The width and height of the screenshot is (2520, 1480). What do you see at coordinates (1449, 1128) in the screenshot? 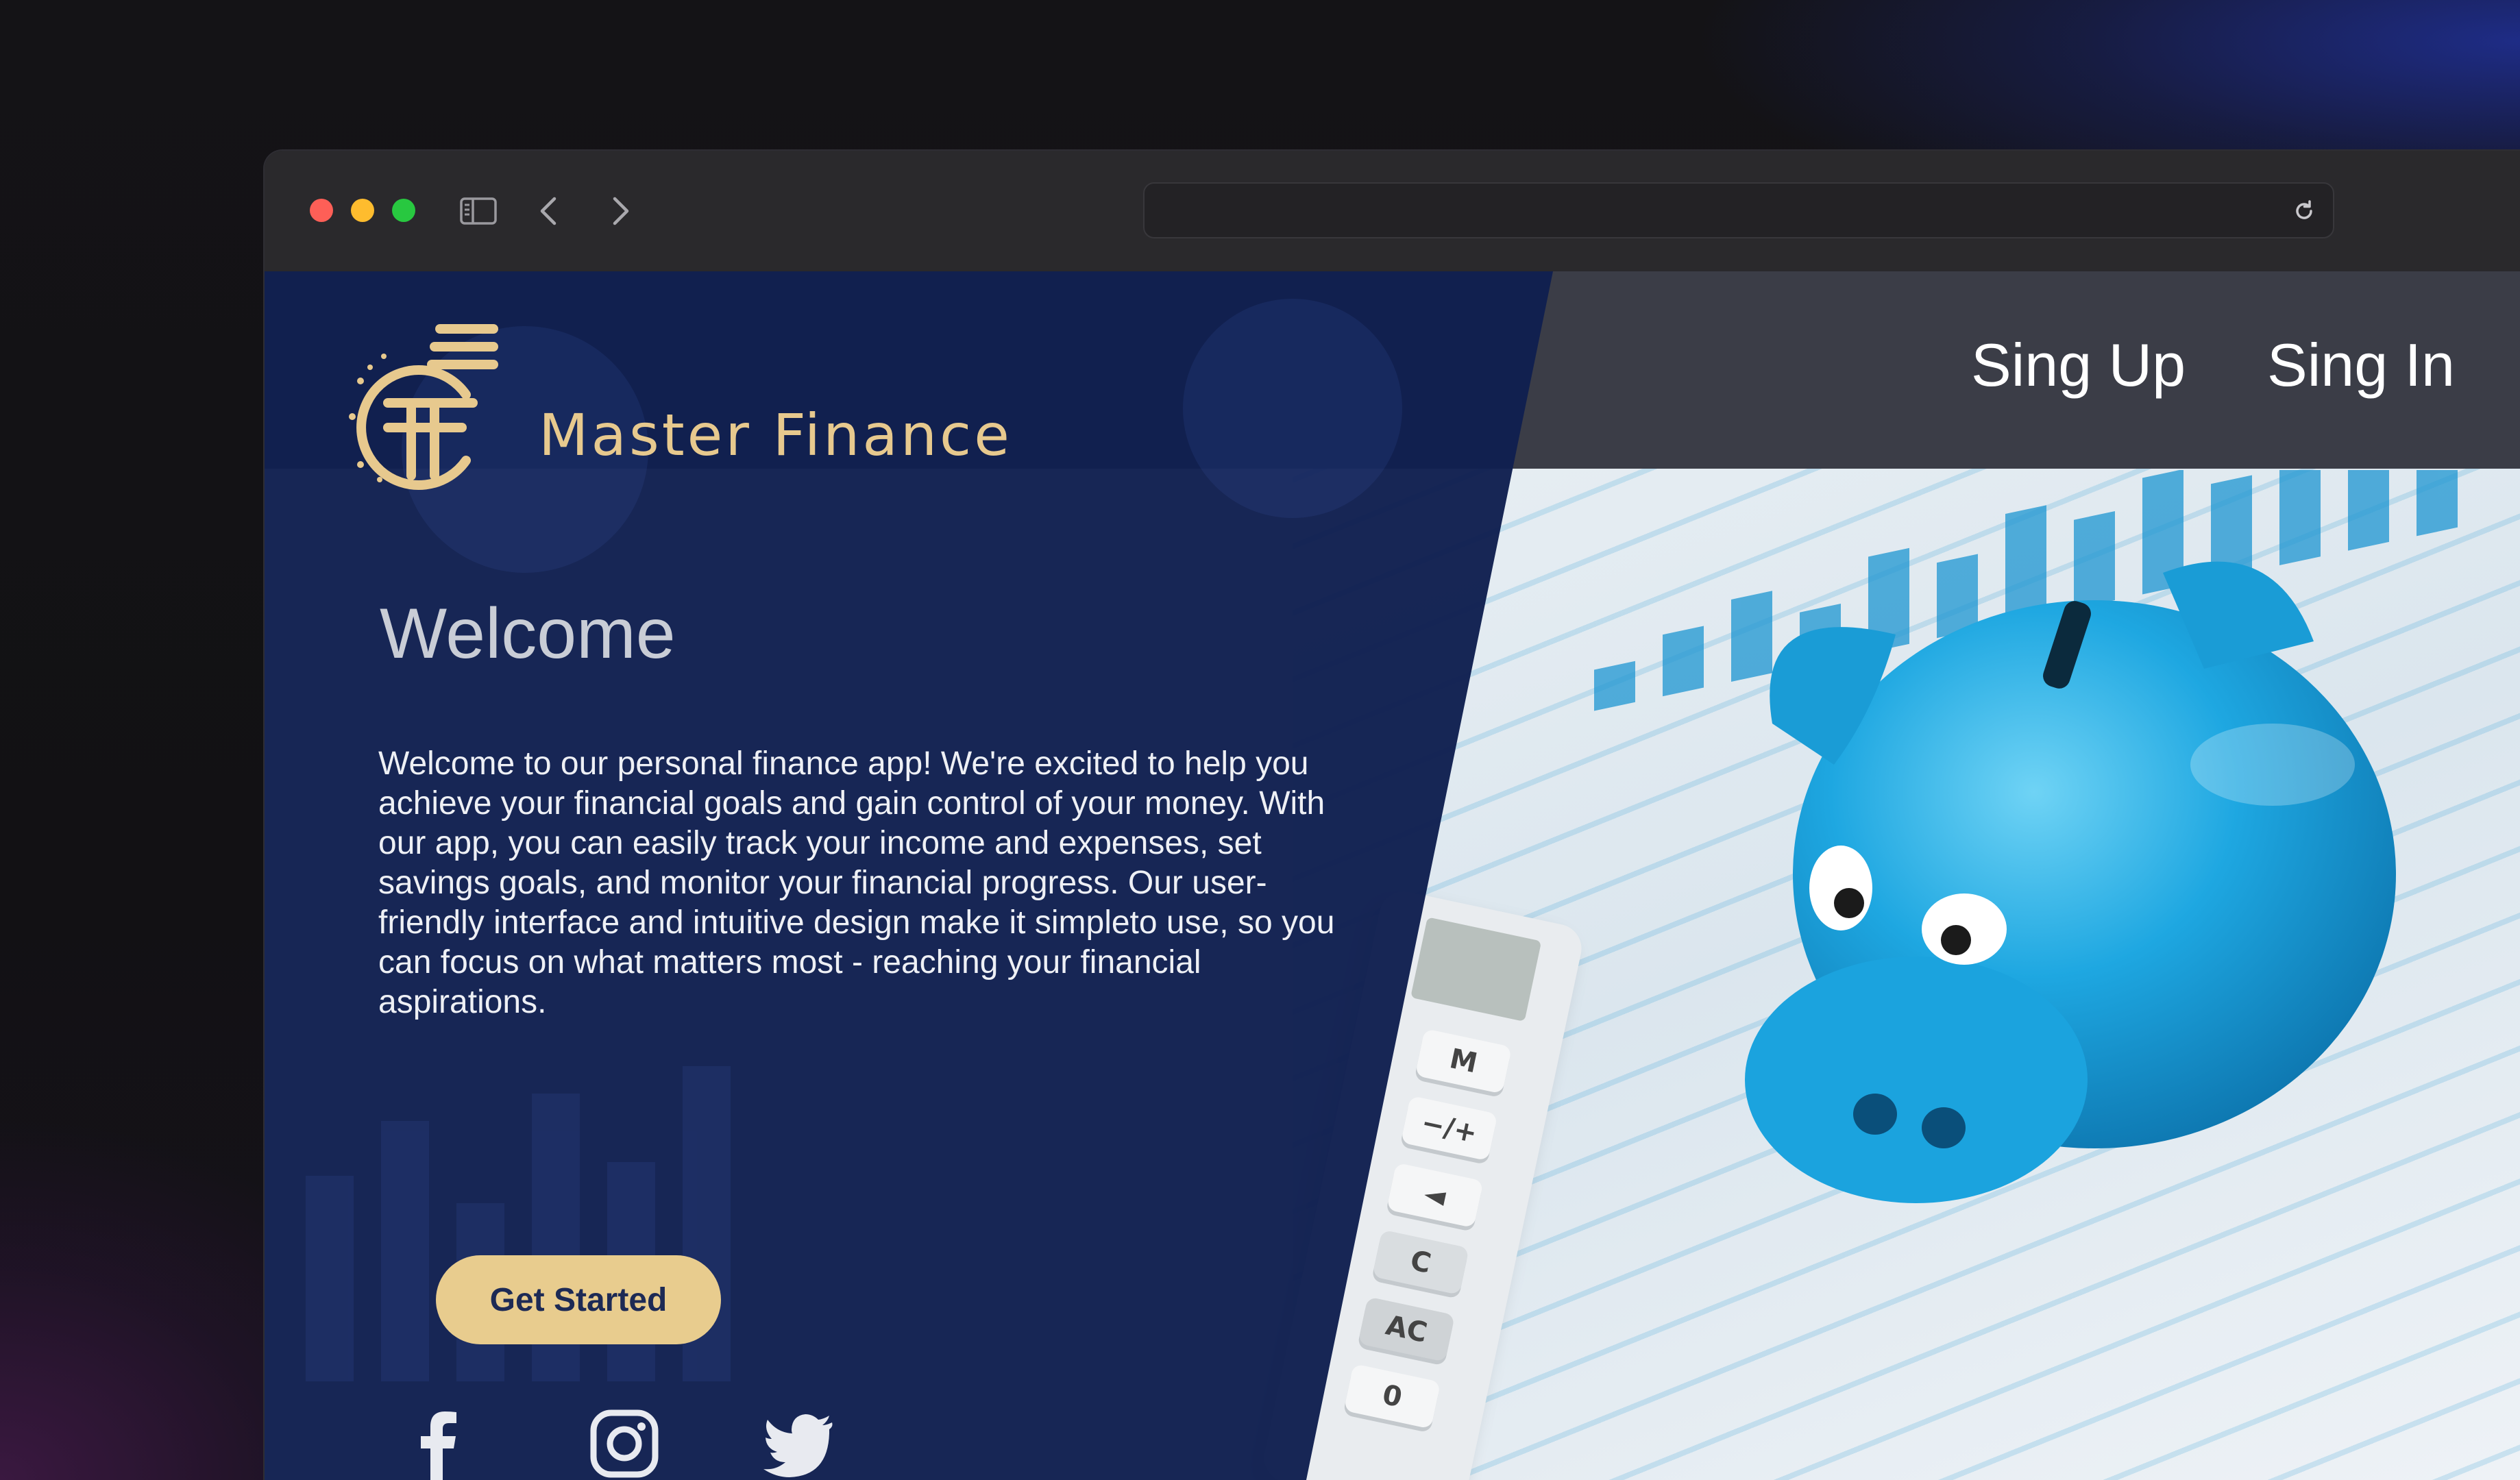
I see `calculator-key: −/+` at bounding box center [1449, 1128].